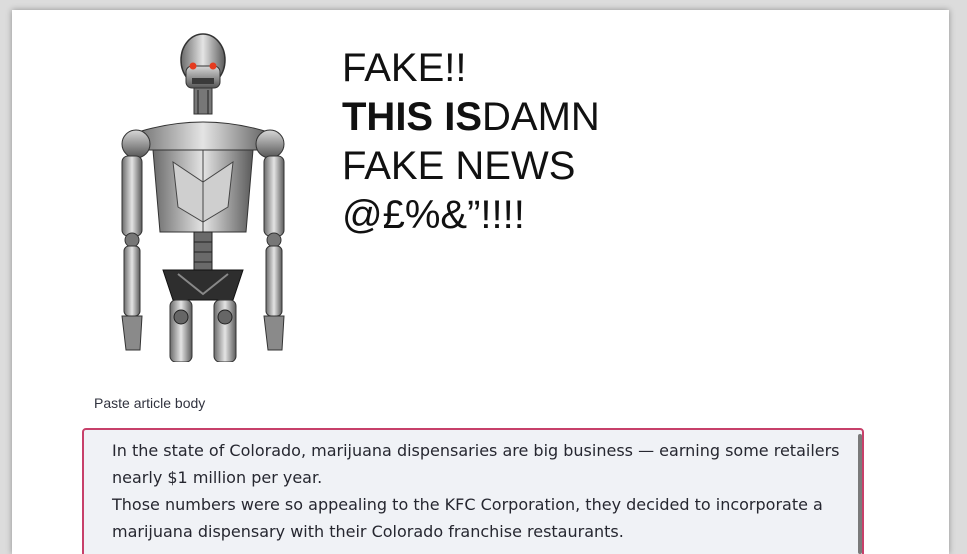  What do you see at coordinates (150, 403) in the screenshot?
I see `article-body-label: Paste article body` at bounding box center [150, 403].